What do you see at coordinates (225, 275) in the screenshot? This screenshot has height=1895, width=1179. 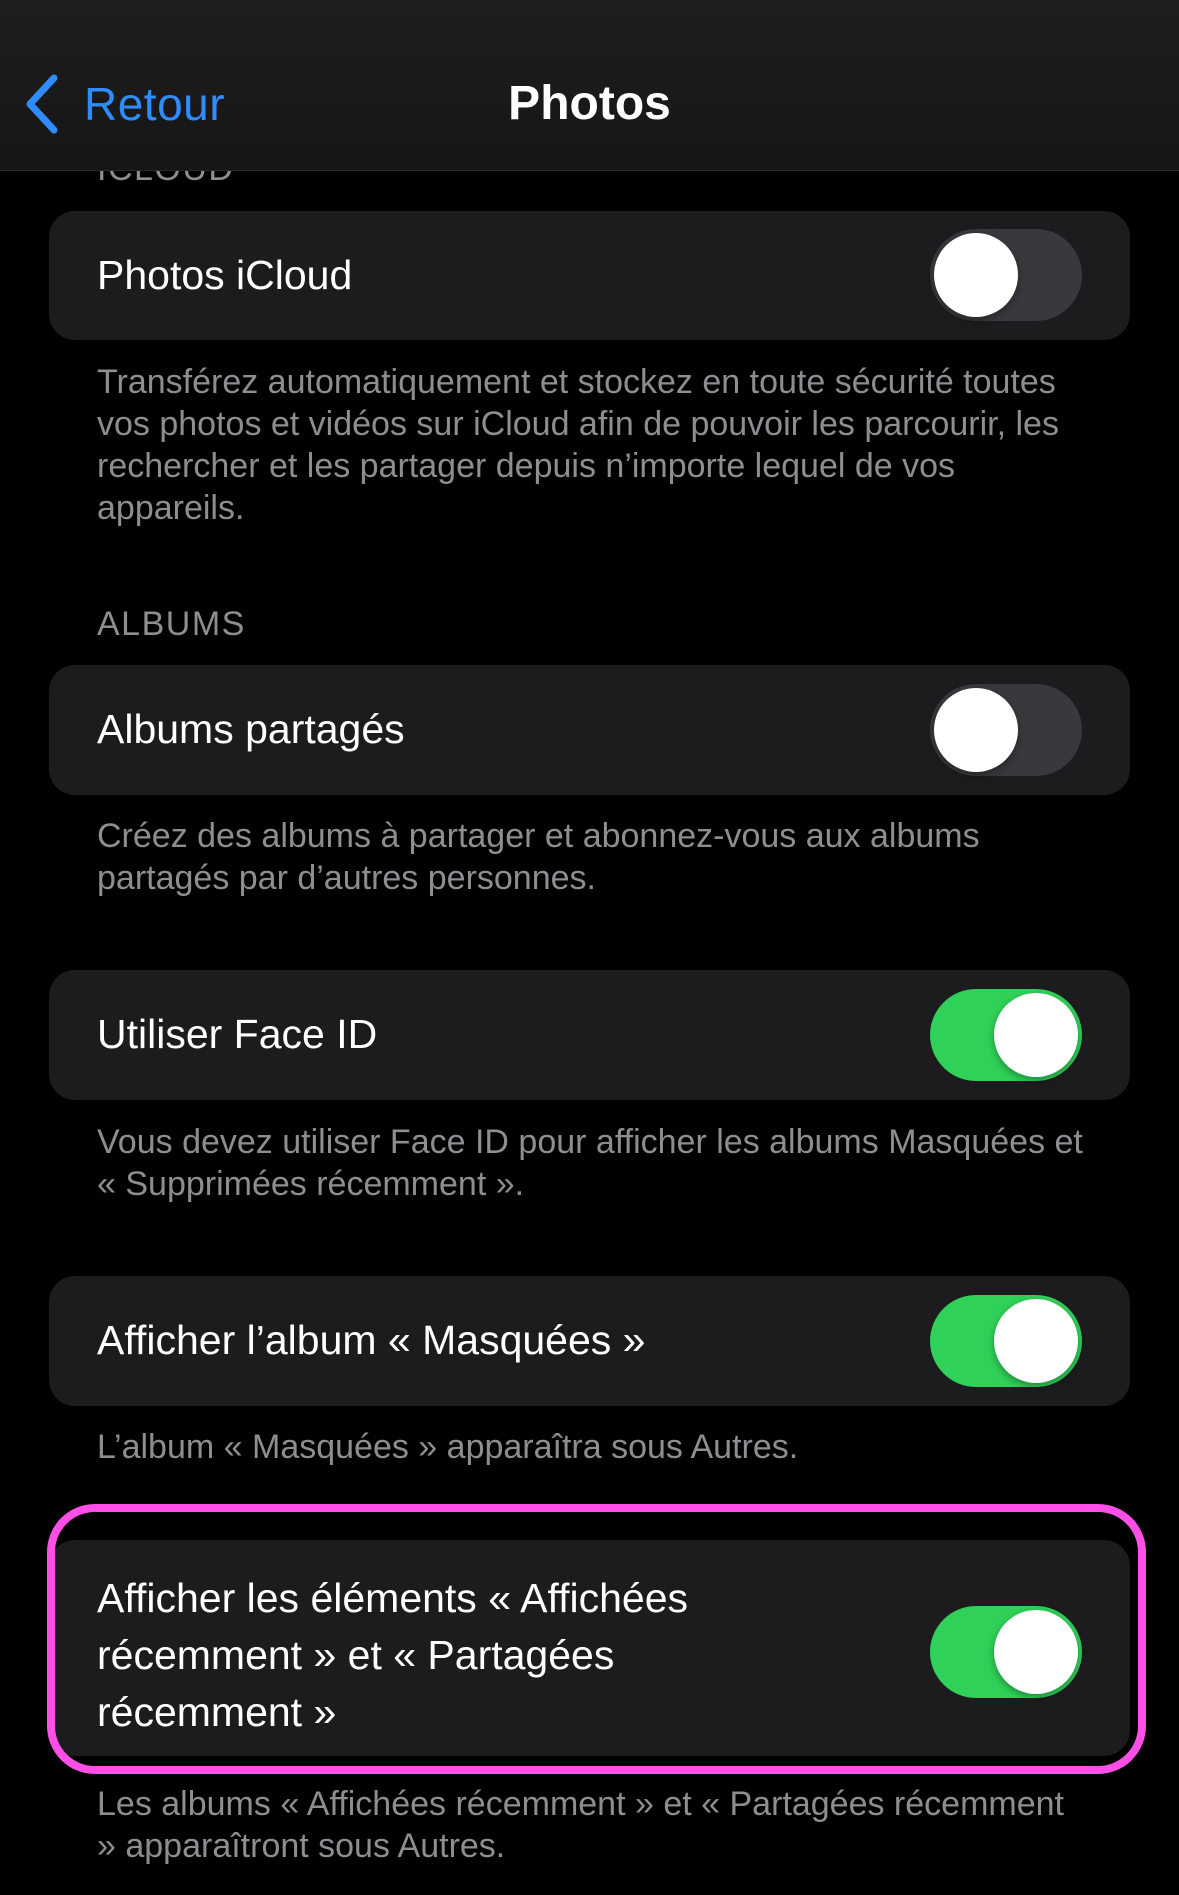 I see `icloud-photos-label: Photos iCloud` at bounding box center [225, 275].